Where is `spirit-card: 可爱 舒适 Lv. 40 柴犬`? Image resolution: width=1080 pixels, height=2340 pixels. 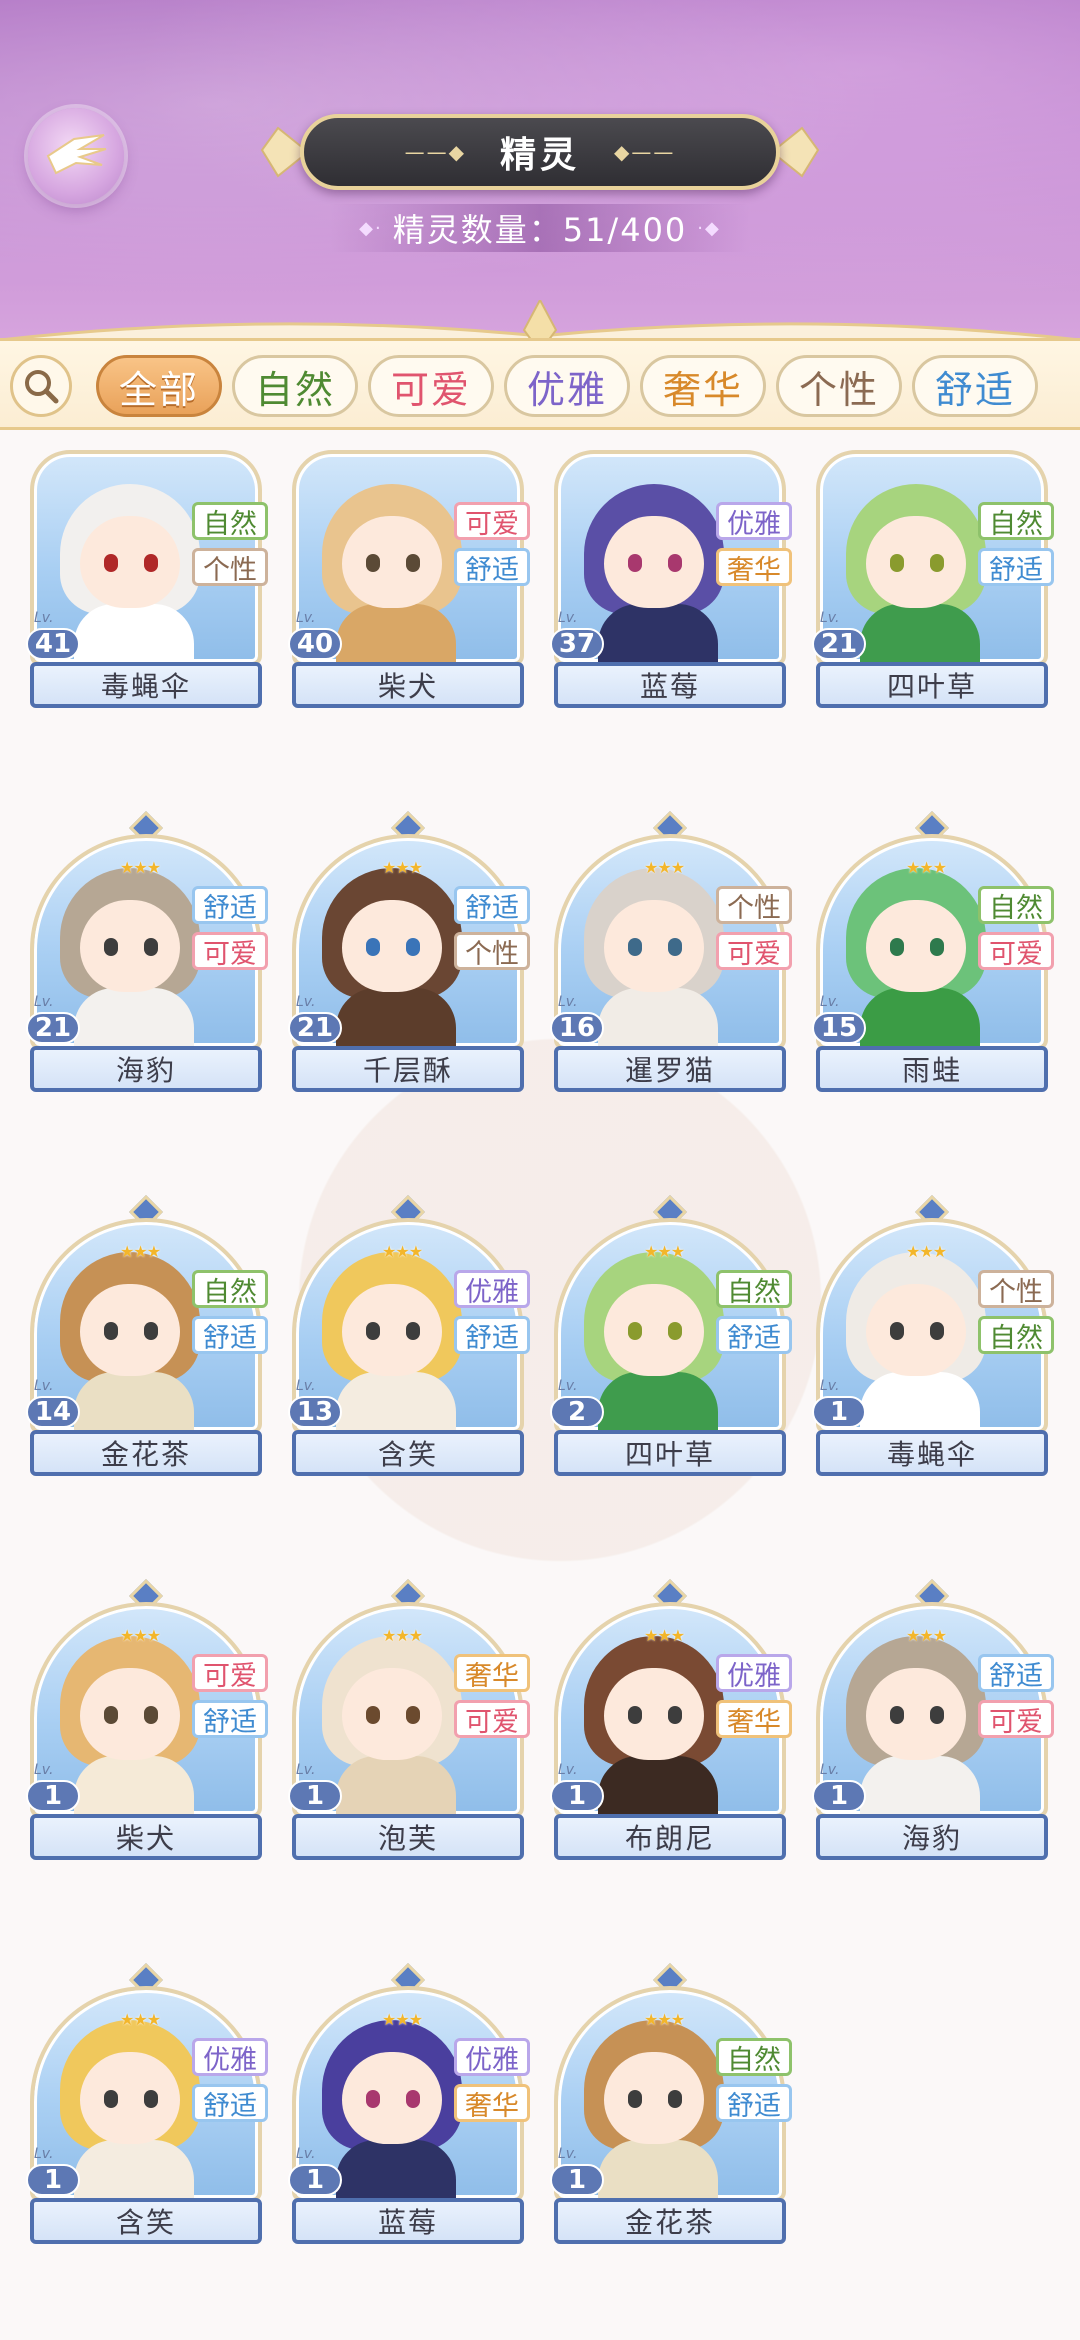 spirit-card: 可爱 舒适 Lv. 40 柴犬 is located at coordinates (409, 579).